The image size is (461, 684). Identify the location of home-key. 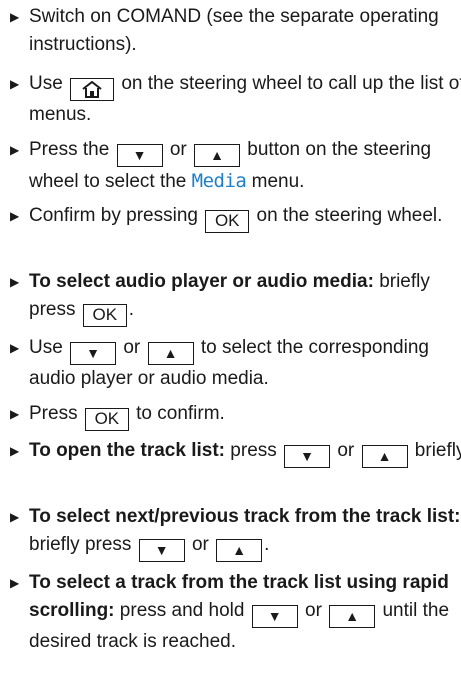
(92, 89).